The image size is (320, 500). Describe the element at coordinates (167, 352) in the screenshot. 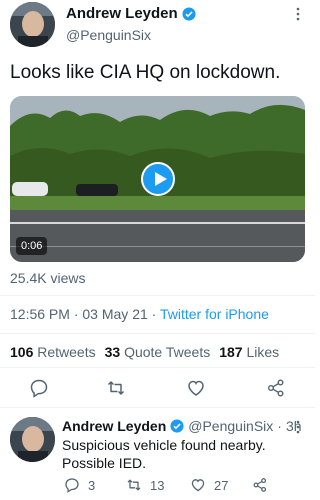

I see `quote-label: Quote Tweets` at that location.